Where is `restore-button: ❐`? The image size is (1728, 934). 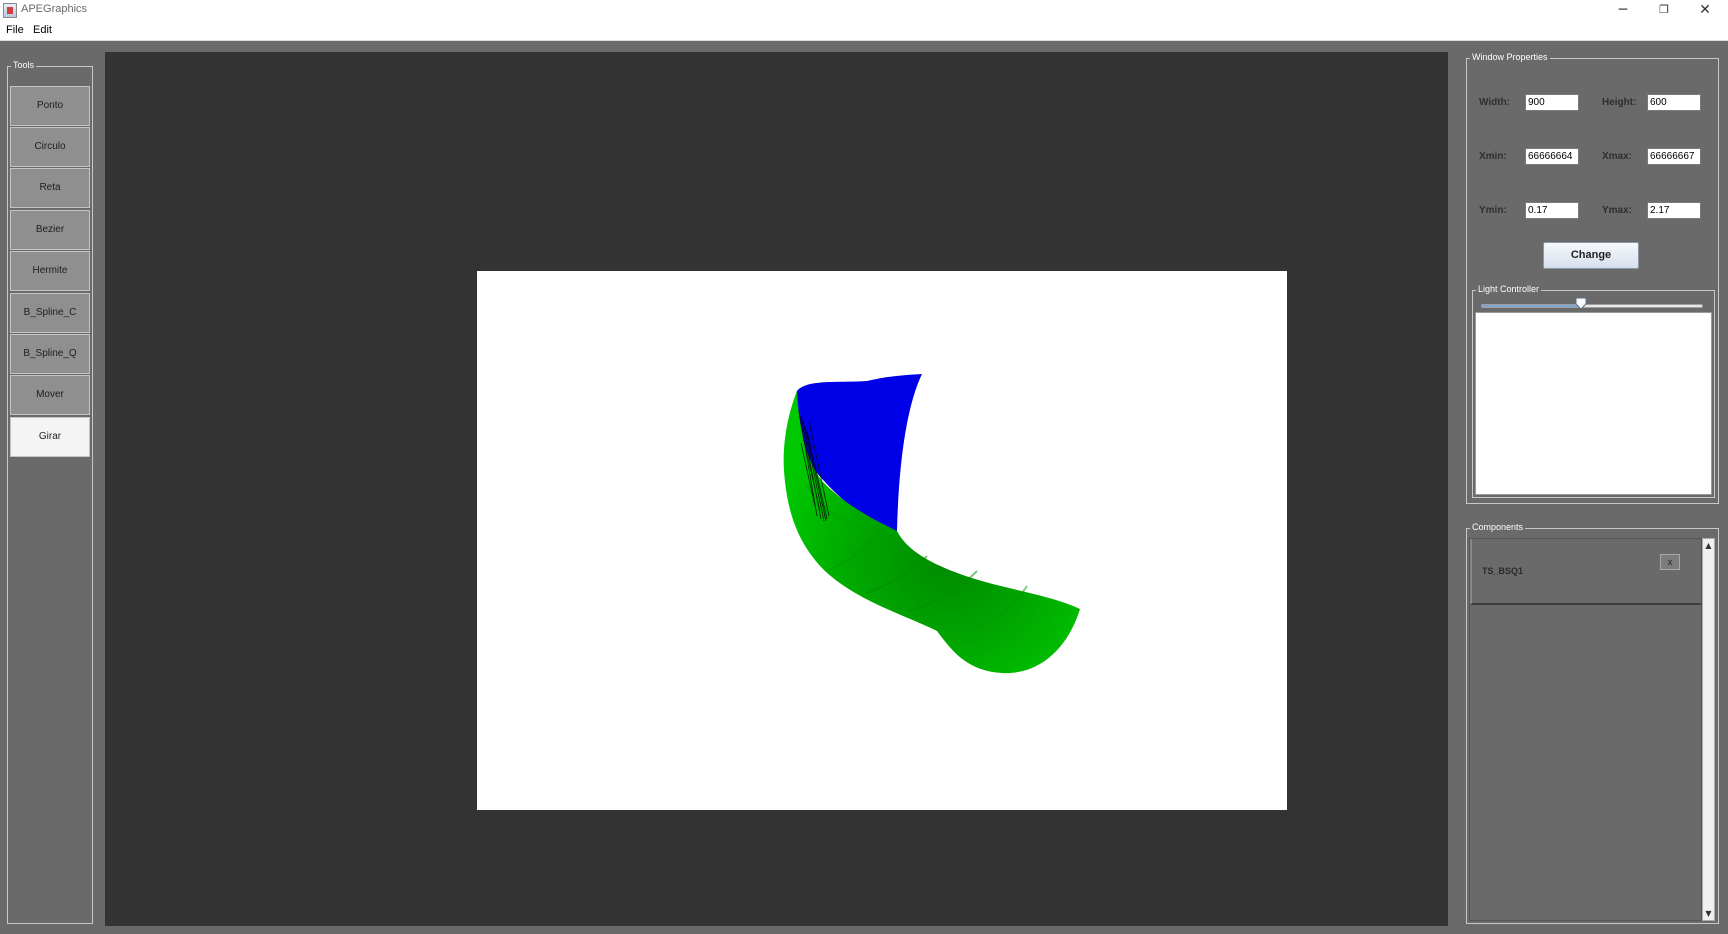 restore-button: ❐ is located at coordinates (1664, 11).